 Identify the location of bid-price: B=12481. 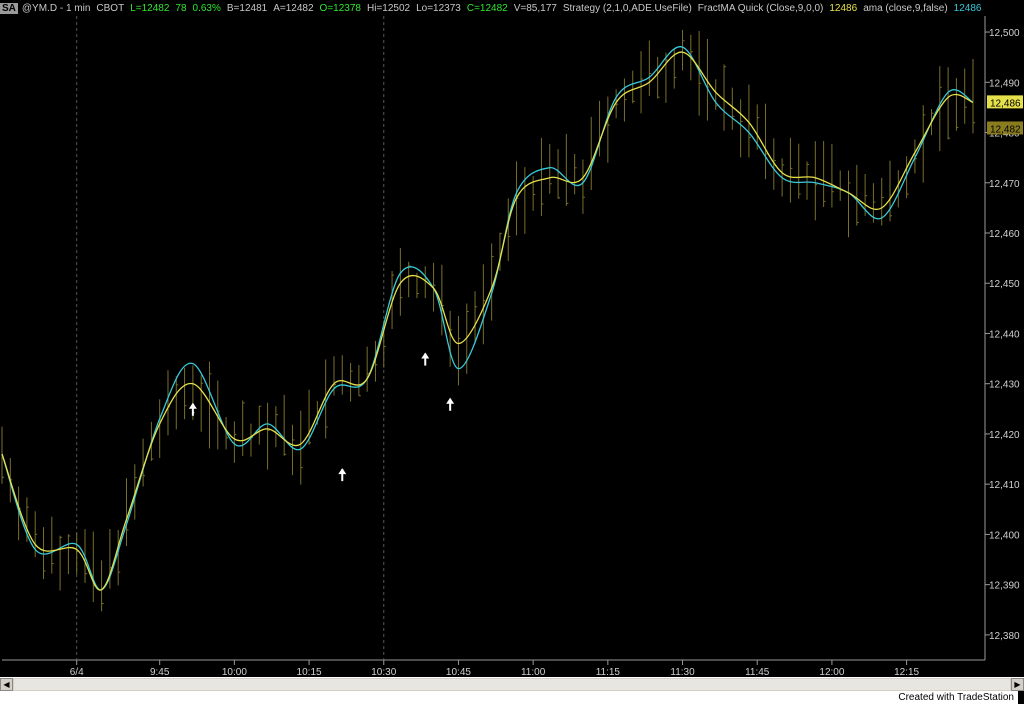
(247, 8).